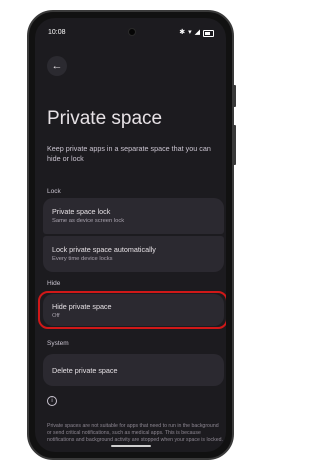 This screenshot has width=320, height=465. What do you see at coordinates (132, 310) in the screenshot?
I see `highlight-box` at bounding box center [132, 310].